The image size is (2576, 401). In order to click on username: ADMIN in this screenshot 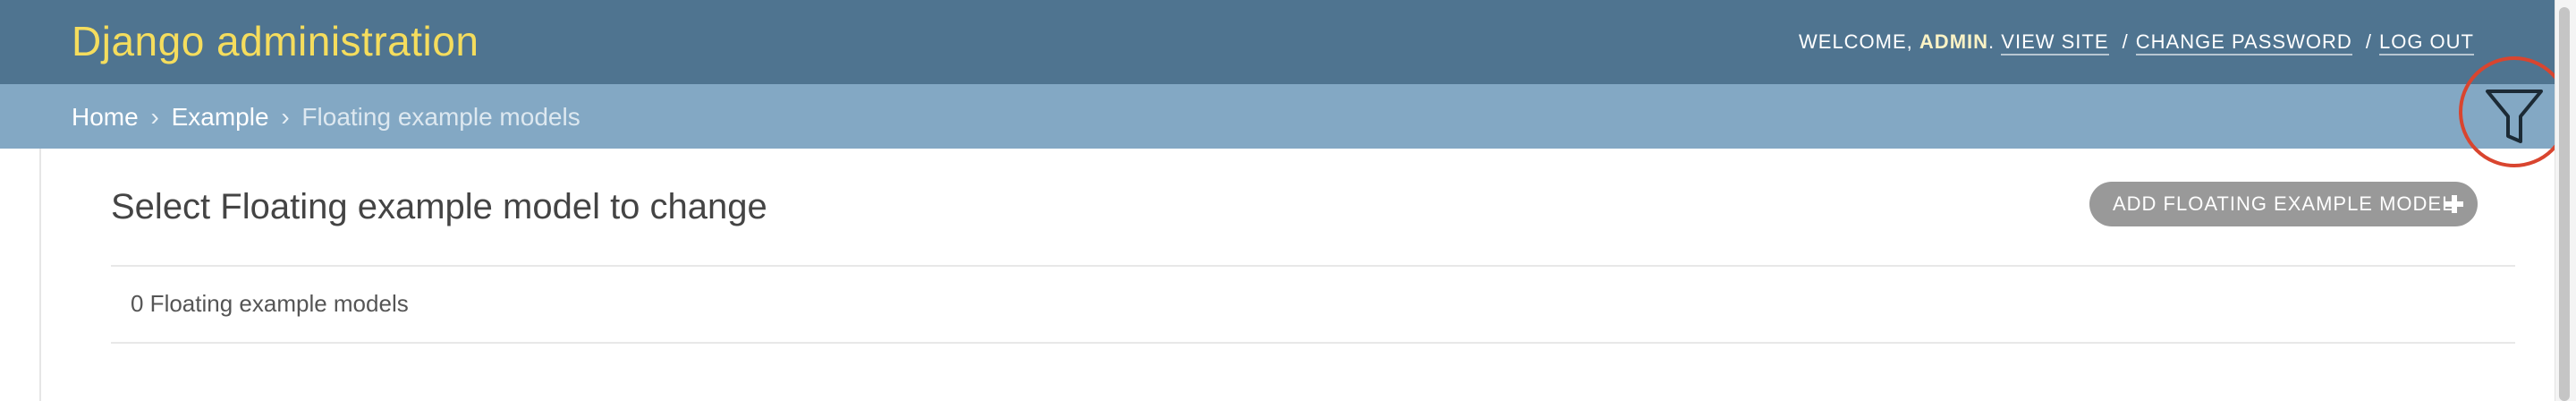, I will do `click(1954, 41)`.